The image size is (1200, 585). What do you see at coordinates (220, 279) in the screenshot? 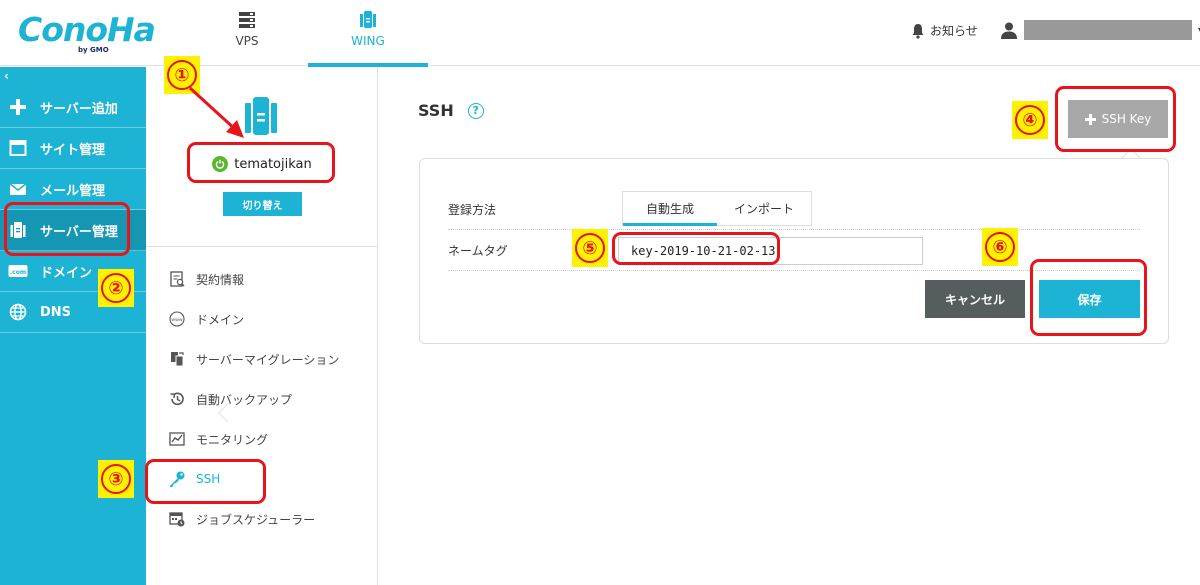
I see `menu-item-label: 契約情報` at bounding box center [220, 279].